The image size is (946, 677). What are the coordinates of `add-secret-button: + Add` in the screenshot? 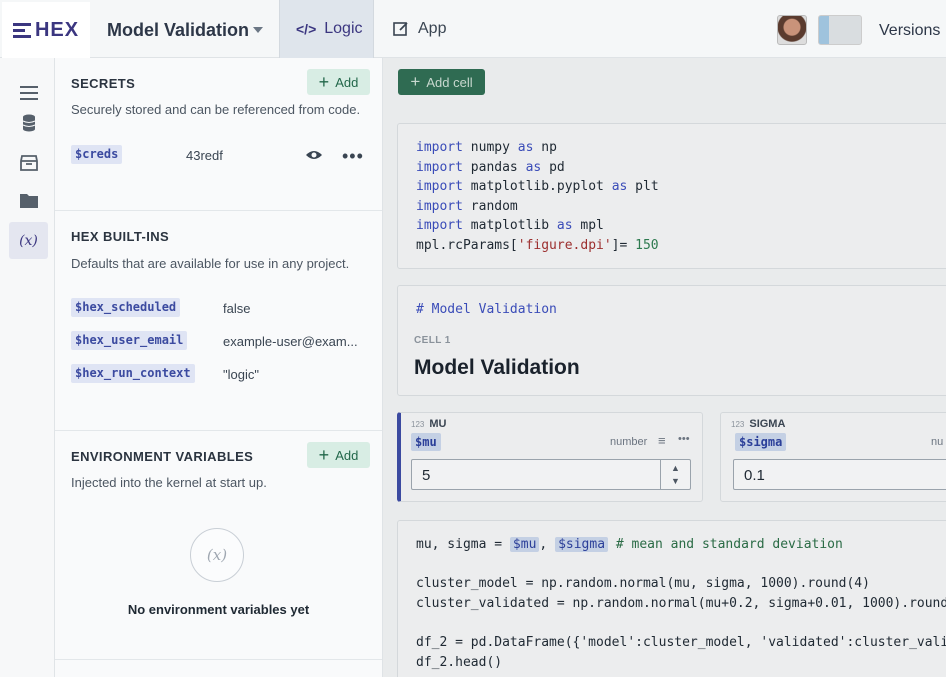 It's located at (338, 82).